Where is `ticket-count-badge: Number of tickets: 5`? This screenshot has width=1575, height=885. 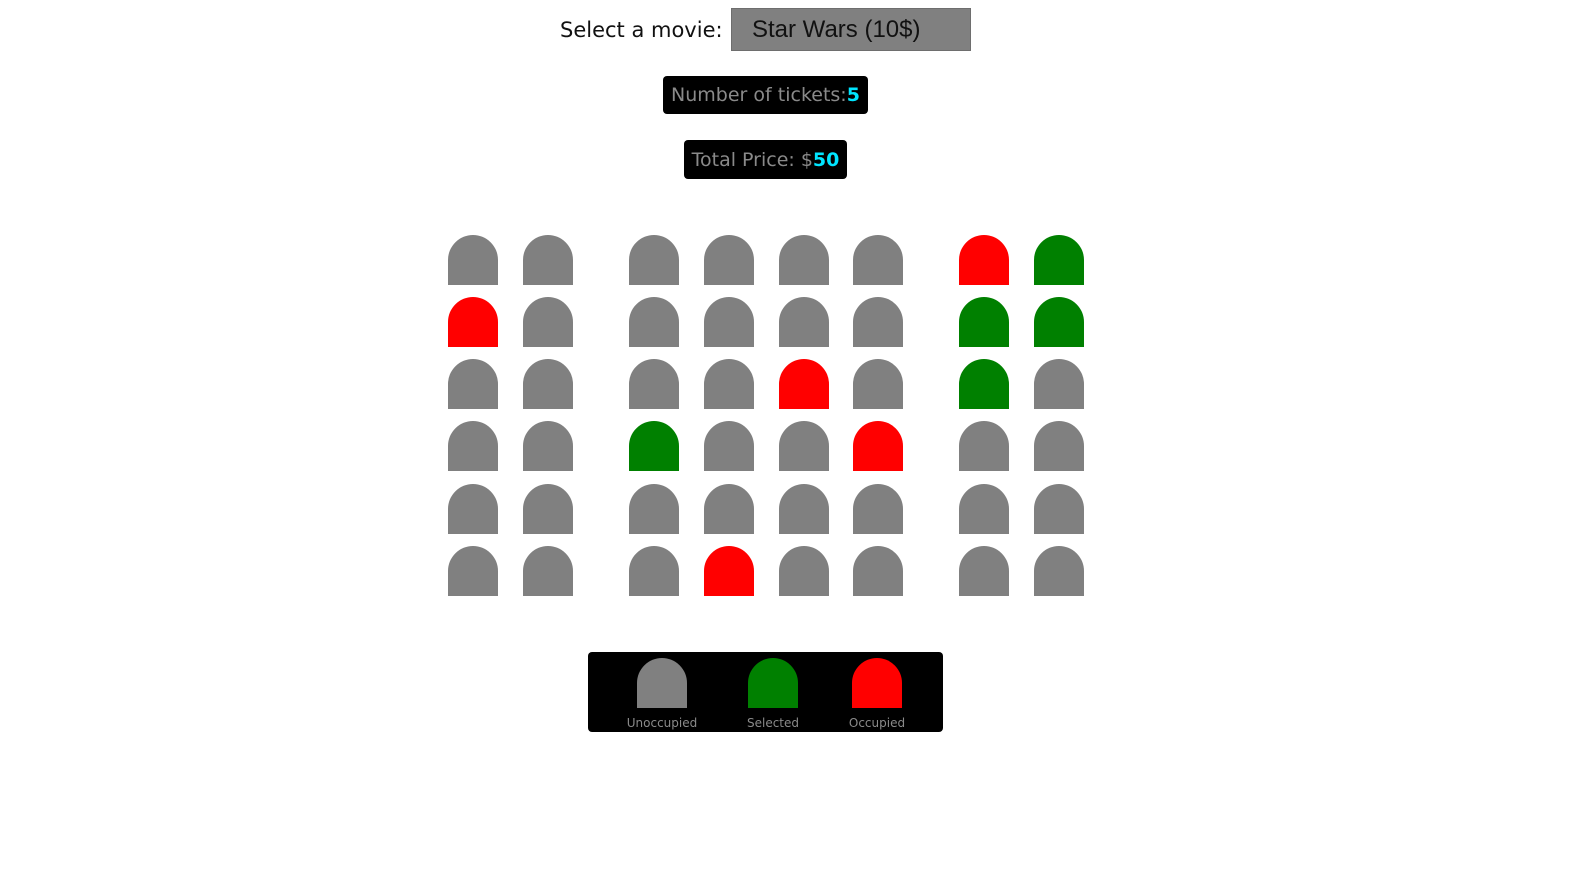 ticket-count-badge: Number of tickets: 5 is located at coordinates (765, 95).